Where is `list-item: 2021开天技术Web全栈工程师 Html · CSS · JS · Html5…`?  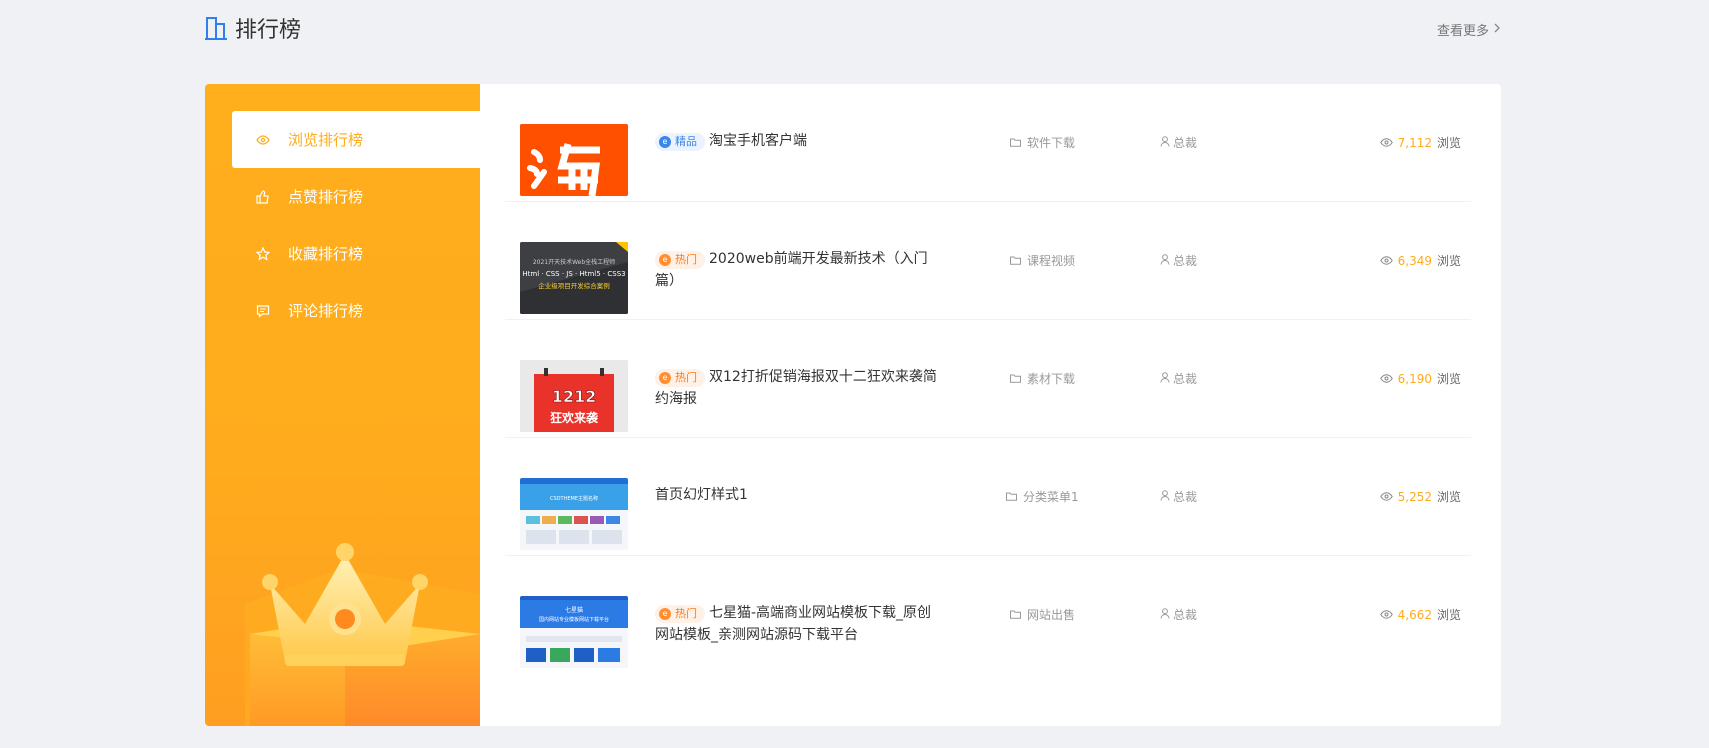 list-item: 2021开天技术Web全栈工程师 Html · CSS · JS · Html5… is located at coordinates (988, 261).